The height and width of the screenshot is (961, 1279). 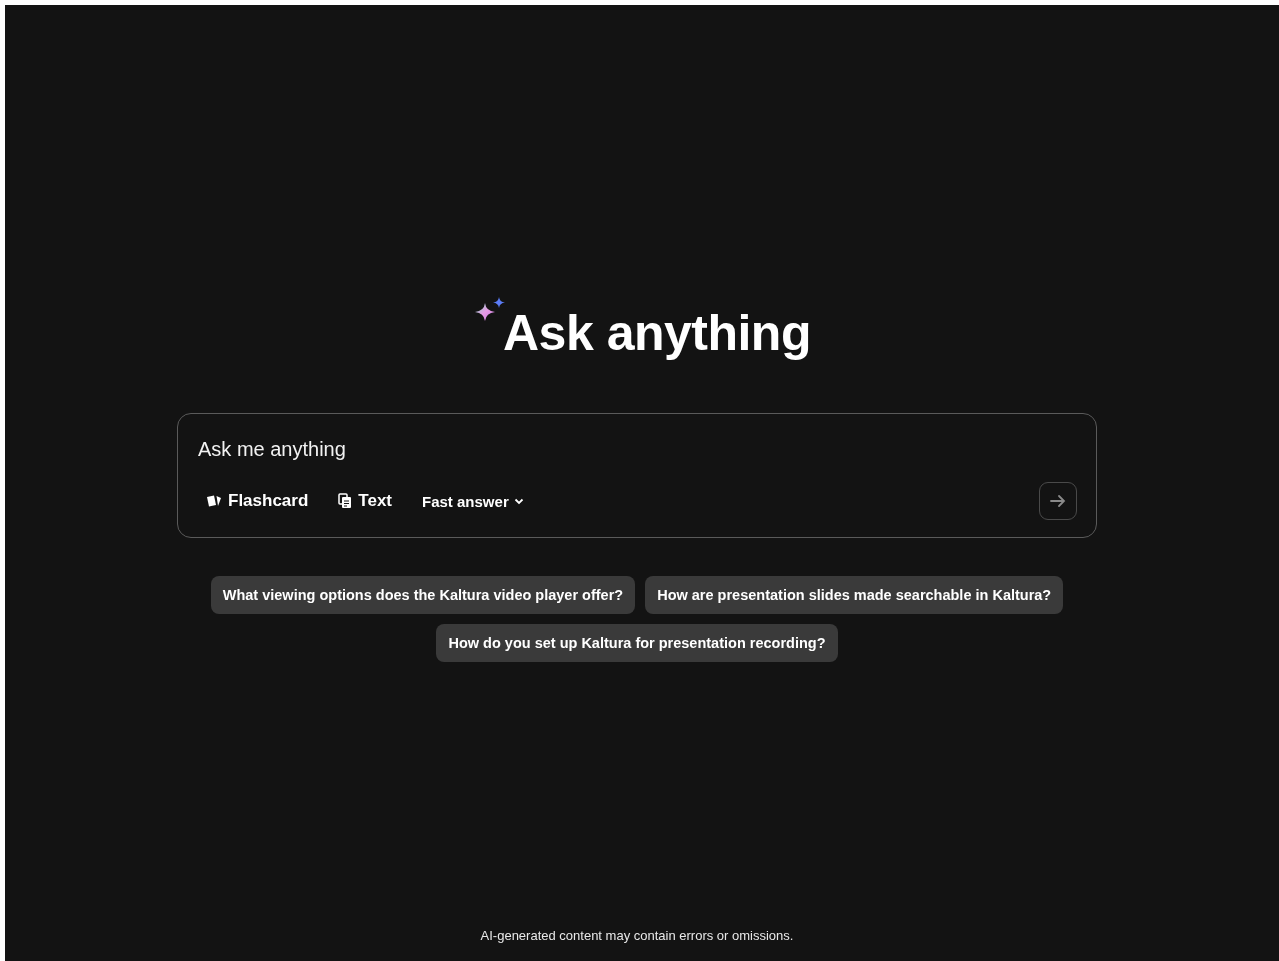 I want to click on suggestion-chip: What viewing options does the Kaltura video player offer?, so click(x=423, y=595).